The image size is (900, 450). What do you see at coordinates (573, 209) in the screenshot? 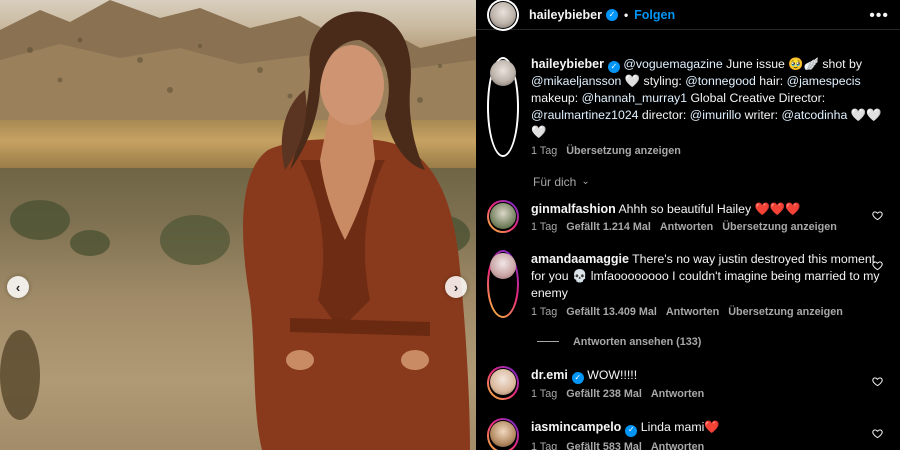
I see `commenter-username: ginmalfashion` at bounding box center [573, 209].